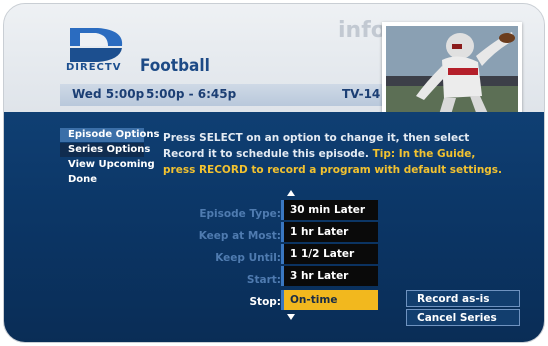 Image resolution: width=548 pixels, height=346 pixels. Describe the element at coordinates (109, 135) in the screenshot. I see `side-item-episode-options: Episode Options` at that location.